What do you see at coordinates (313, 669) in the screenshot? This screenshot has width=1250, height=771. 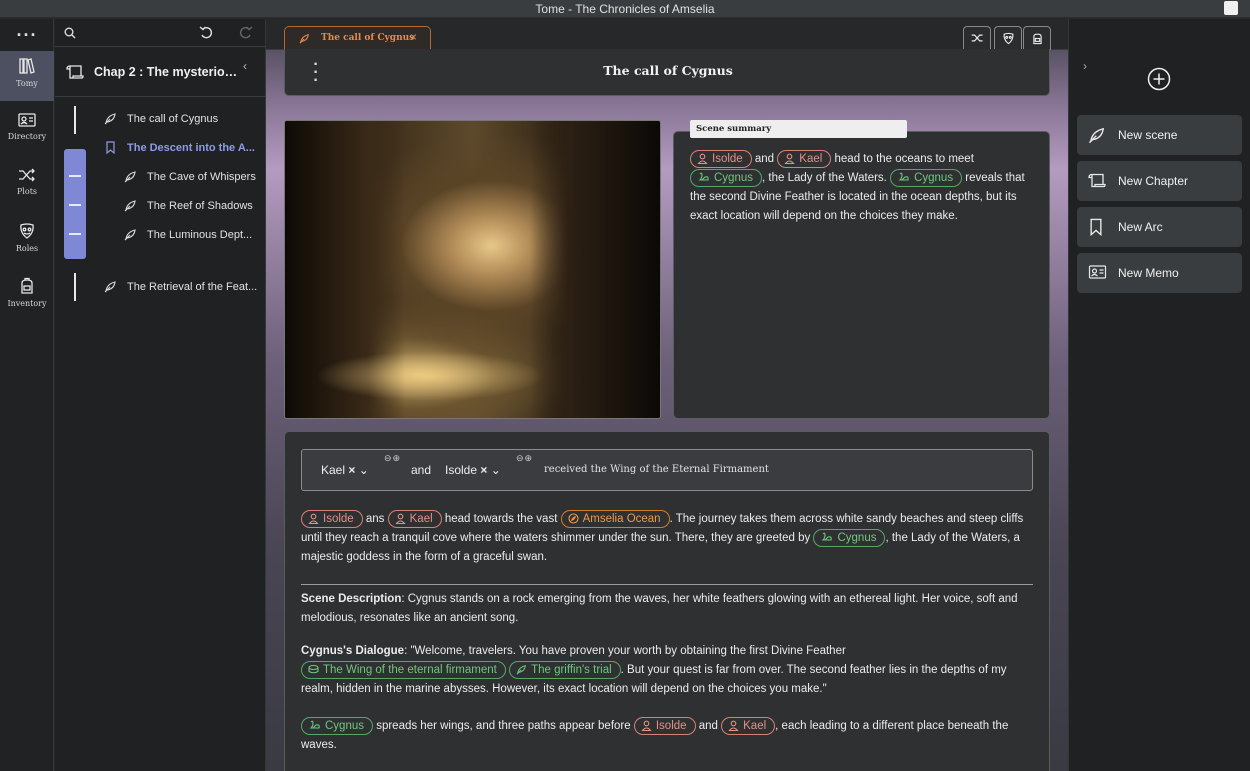 I see `coins-icon` at bounding box center [313, 669].